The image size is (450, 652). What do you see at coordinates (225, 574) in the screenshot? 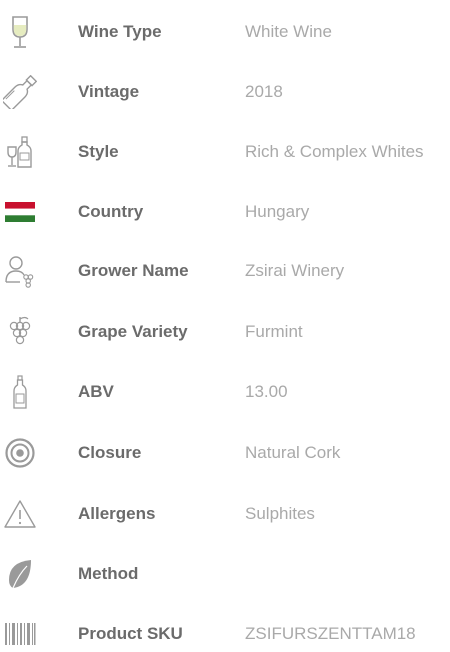
I see `spec-row-method: Method` at bounding box center [225, 574].